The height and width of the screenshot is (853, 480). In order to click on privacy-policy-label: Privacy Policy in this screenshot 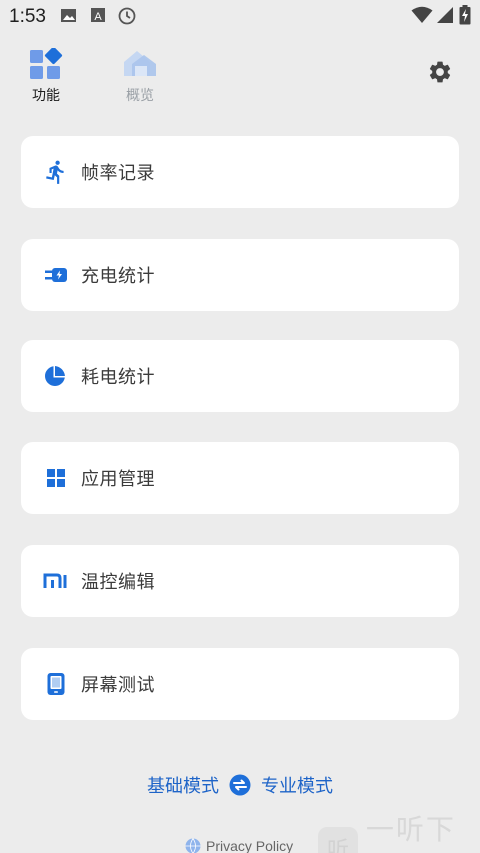, I will do `click(250, 845)`.